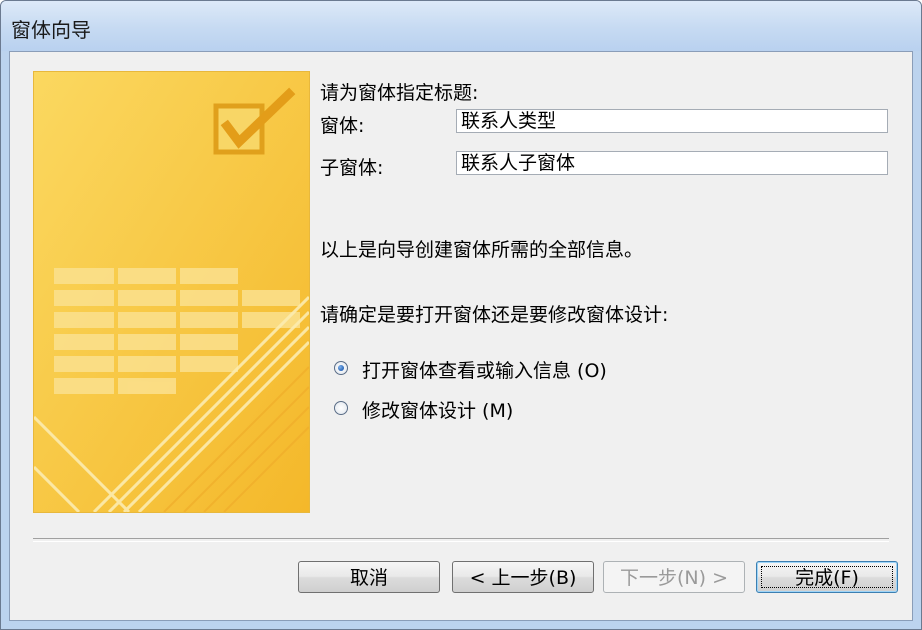 This screenshot has width=922, height=630. What do you see at coordinates (494, 315) in the screenshot?
I see `question-text: 请确定是要打开窗体还是要修改窗体设计:` at bounding box center [494, 315].